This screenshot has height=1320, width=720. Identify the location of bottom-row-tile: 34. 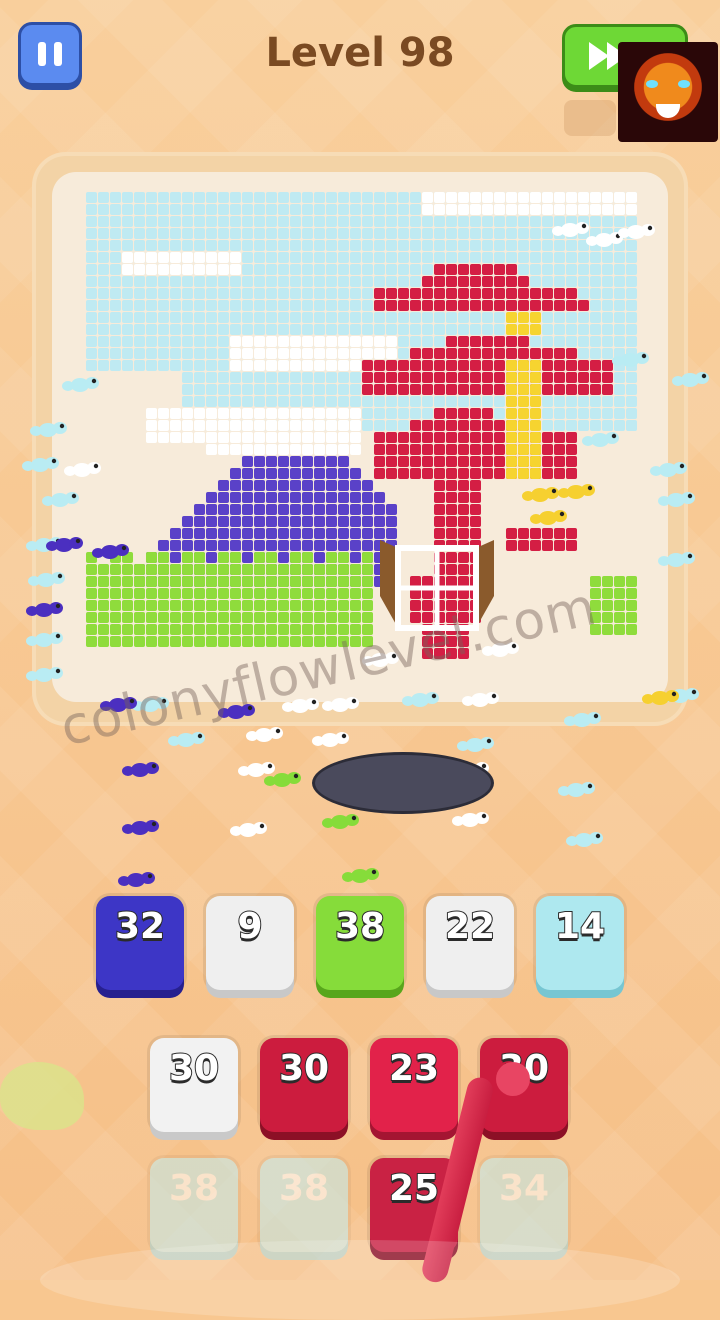
(524, 1205).